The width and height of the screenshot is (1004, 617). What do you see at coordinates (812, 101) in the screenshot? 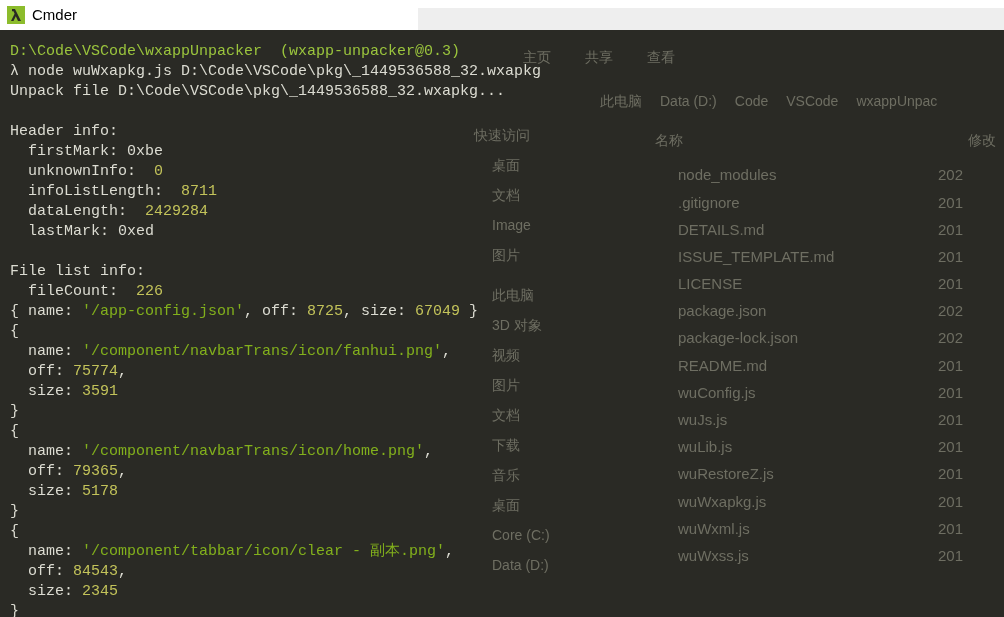
I see `breadcrumb-item: VSCode` at bounding box center [812, 101].